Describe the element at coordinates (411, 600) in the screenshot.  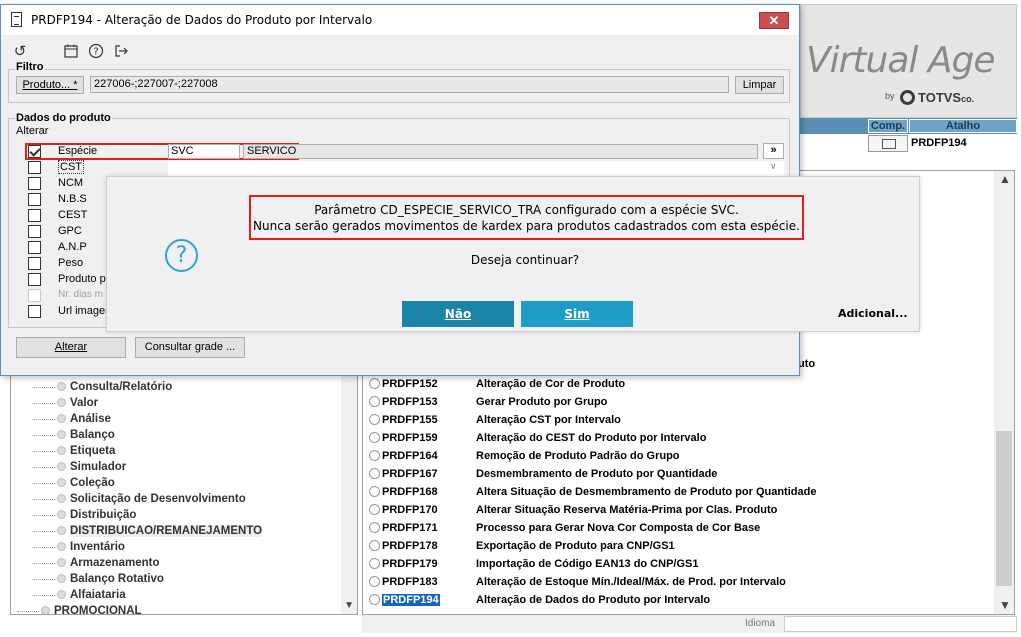
I see `list-item-code: PRDFP194` at that location.